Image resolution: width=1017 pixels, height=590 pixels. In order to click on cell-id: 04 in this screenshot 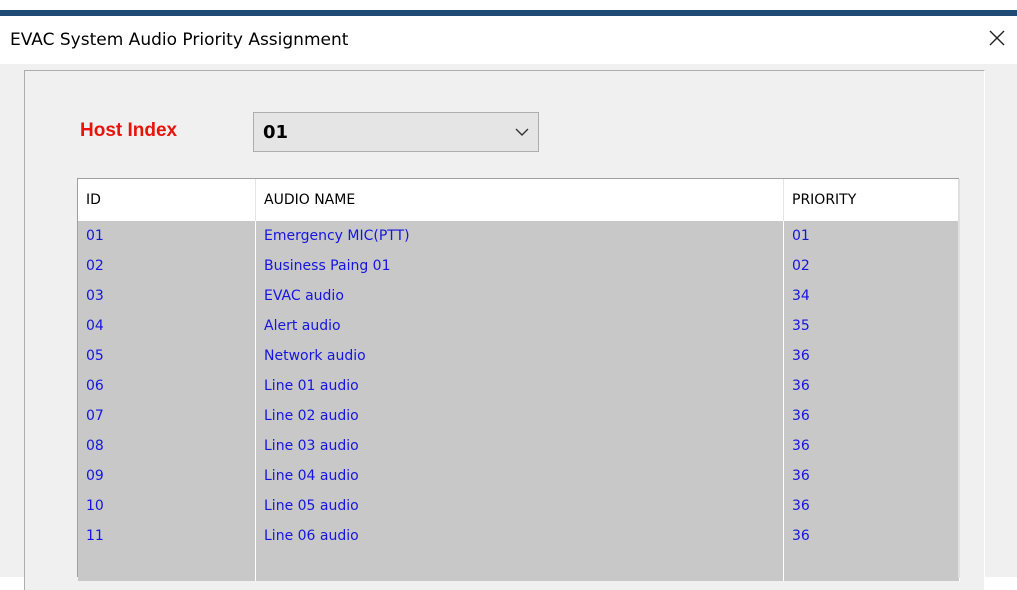, I will do `click(167, 326)`.